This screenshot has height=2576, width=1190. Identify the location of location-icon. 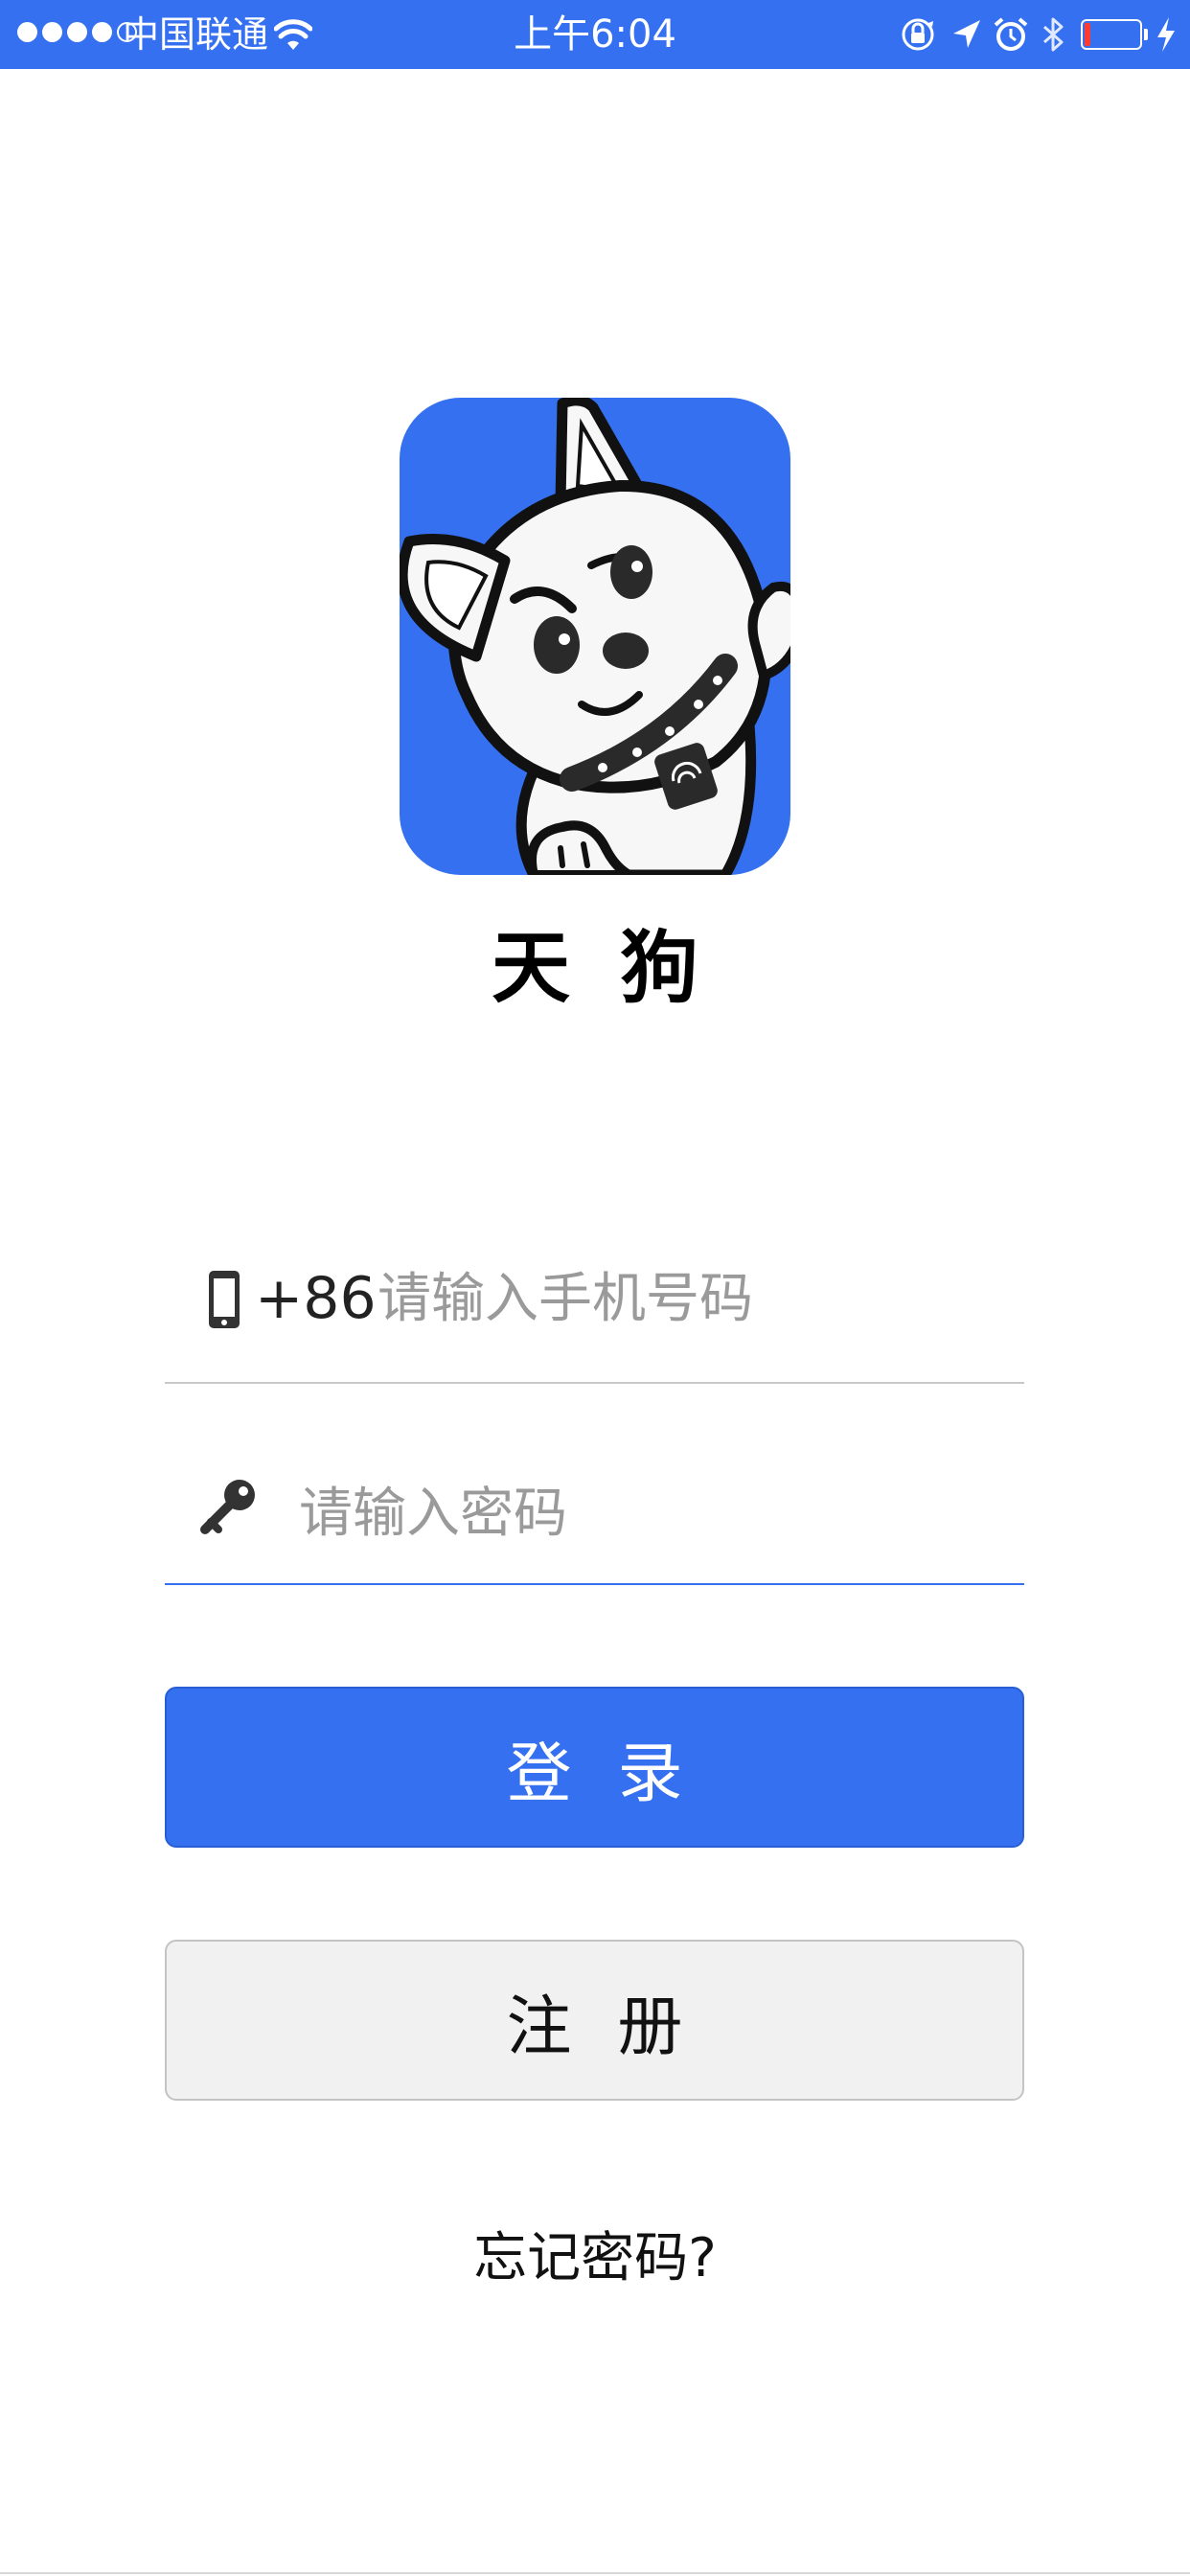
(967, 34).